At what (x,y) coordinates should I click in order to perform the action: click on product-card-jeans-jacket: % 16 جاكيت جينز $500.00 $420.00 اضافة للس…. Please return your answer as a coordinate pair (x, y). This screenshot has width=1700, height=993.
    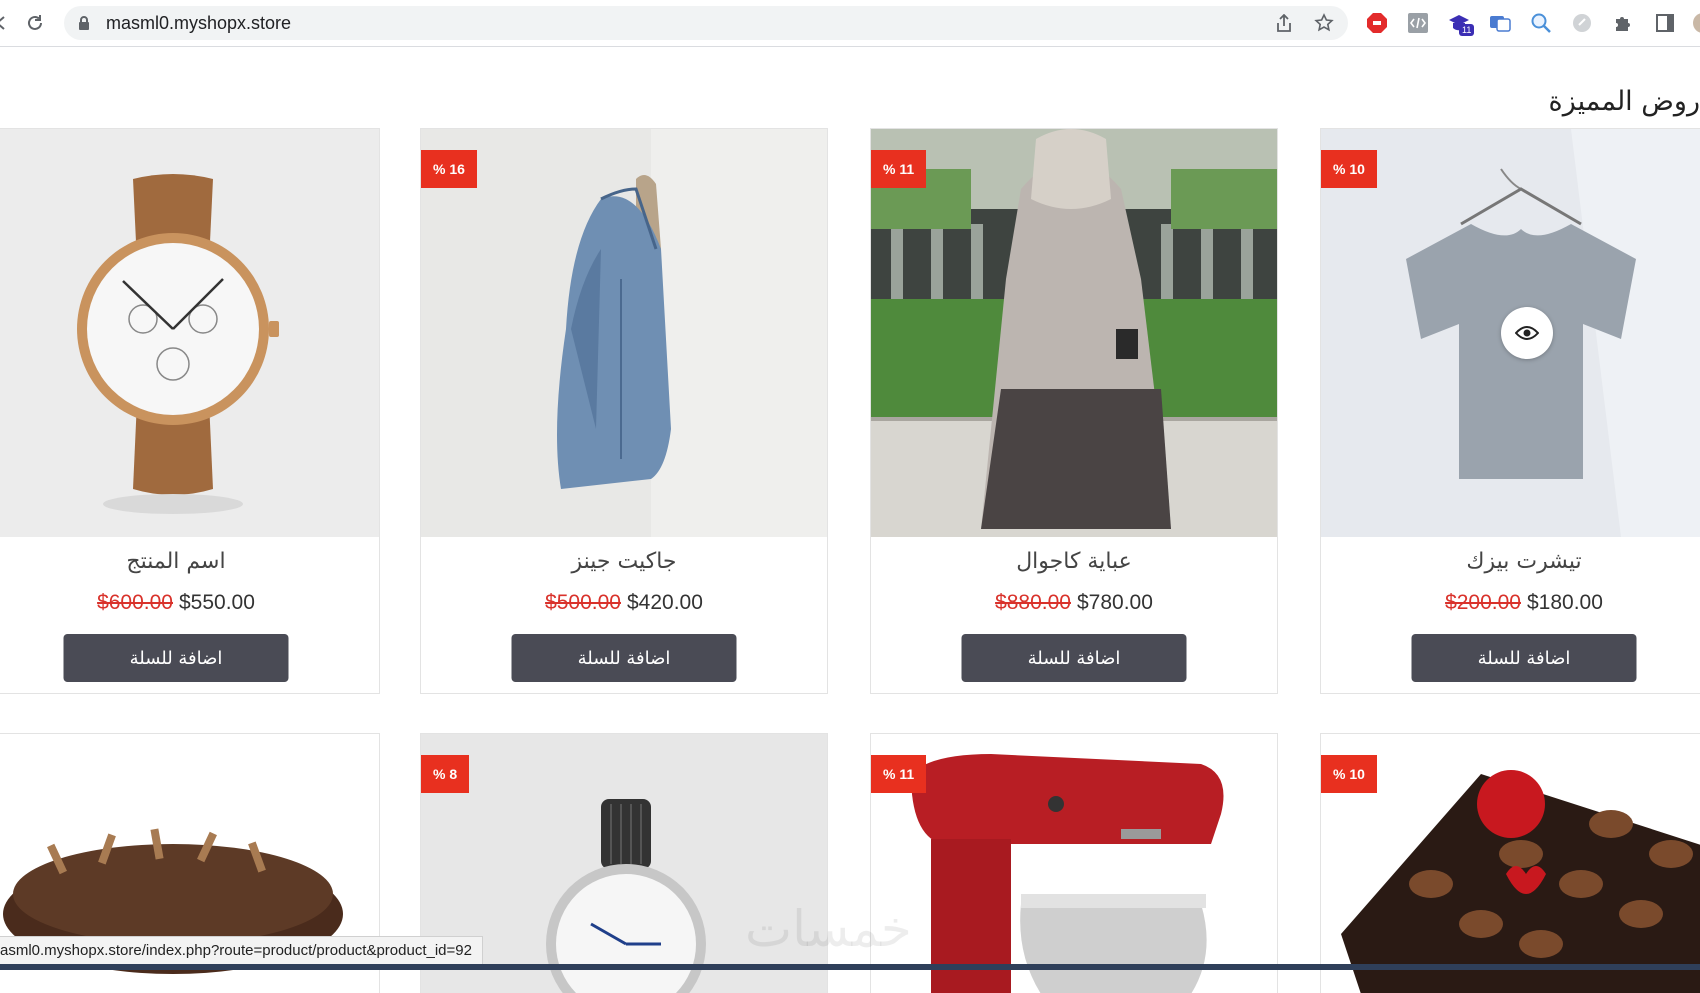
    Looking at the image, I should click on (624, 411).